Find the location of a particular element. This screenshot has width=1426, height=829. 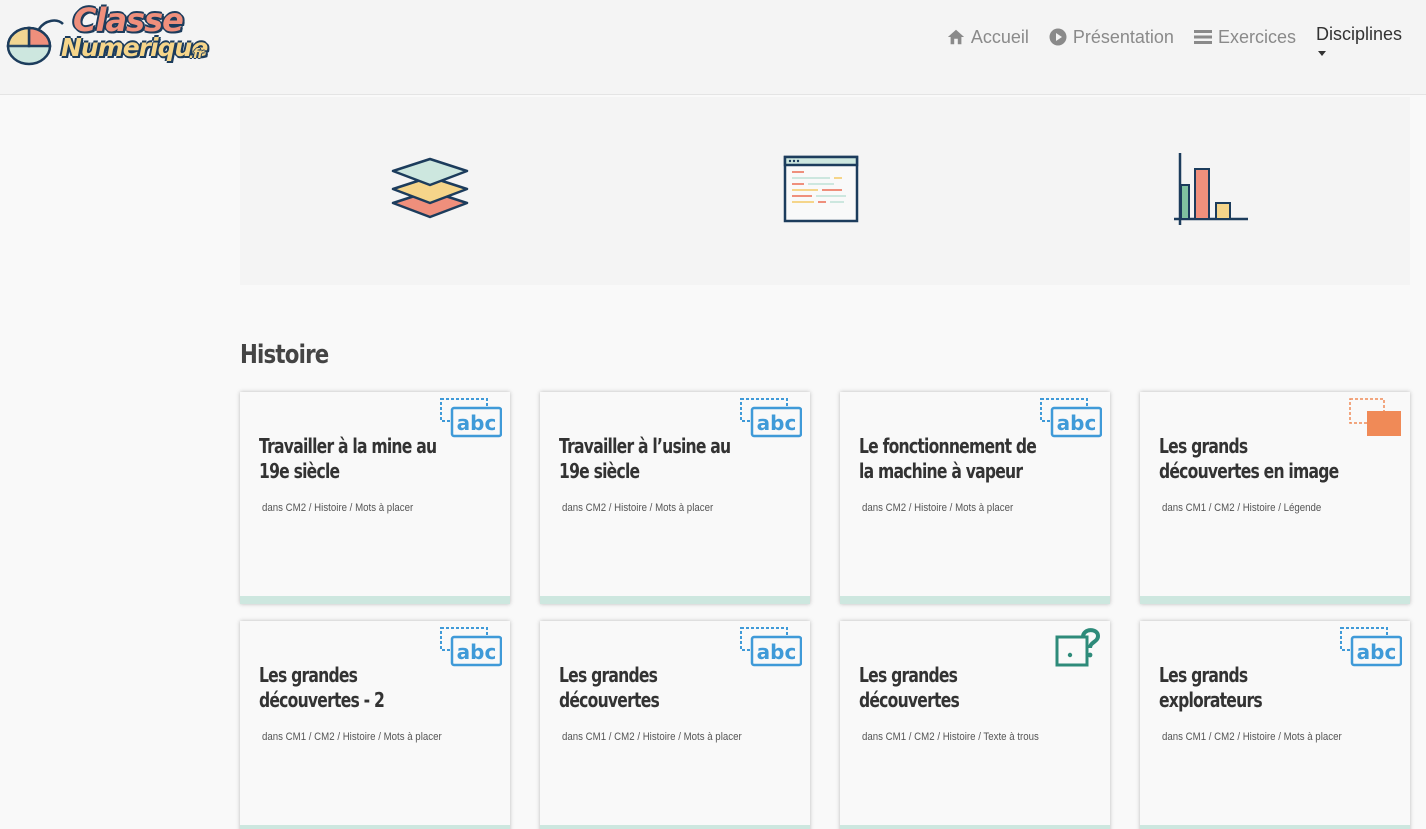

logo-classe: Classe is located at coordinates (128, 20).